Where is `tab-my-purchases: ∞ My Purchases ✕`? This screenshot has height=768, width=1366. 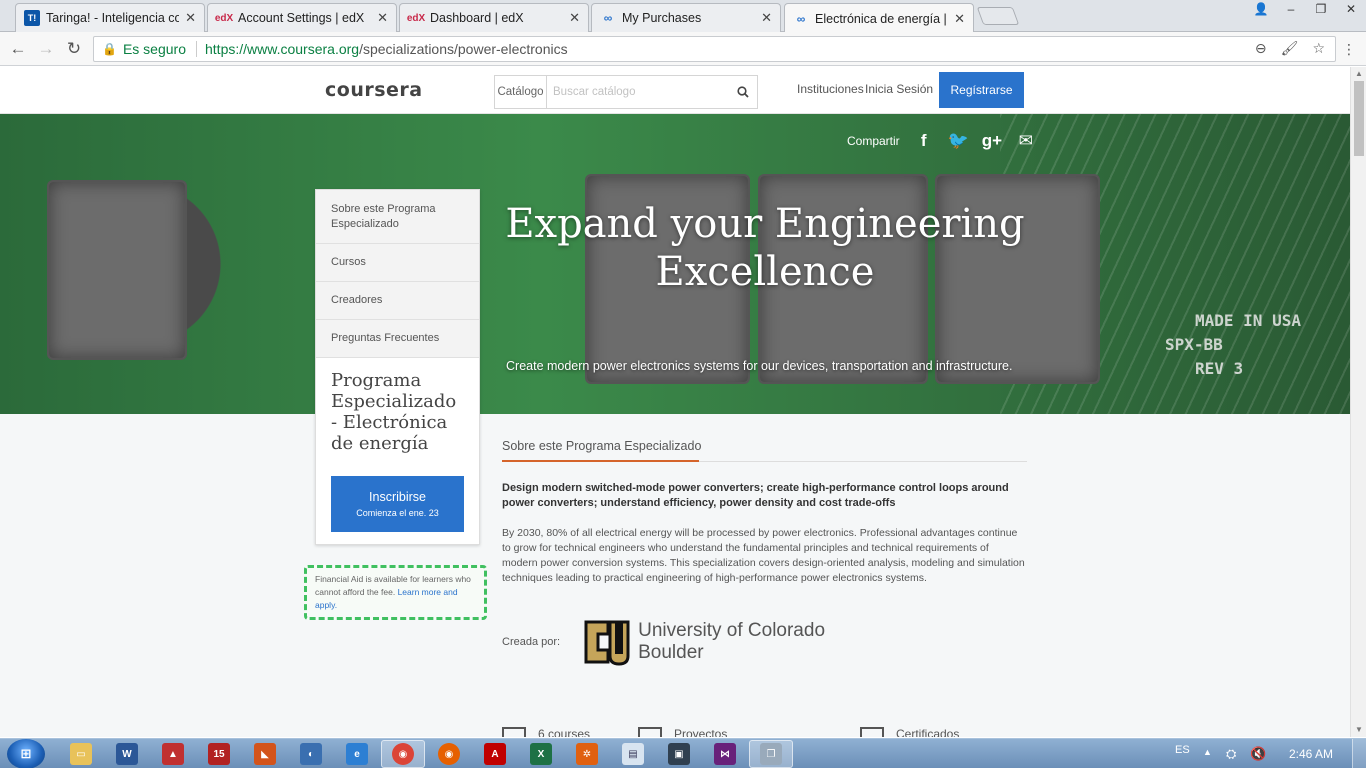 tab-my-purchases: ∞ My Purchases ✕ is located at coordinates (686, 17).